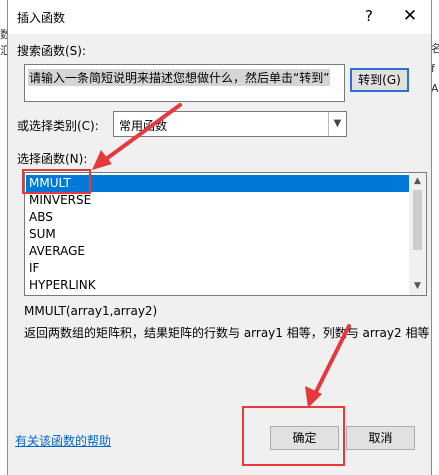 This screenshot has width=439, height=475. I want to click on arrow-to-ok-button, so click(328, 366).